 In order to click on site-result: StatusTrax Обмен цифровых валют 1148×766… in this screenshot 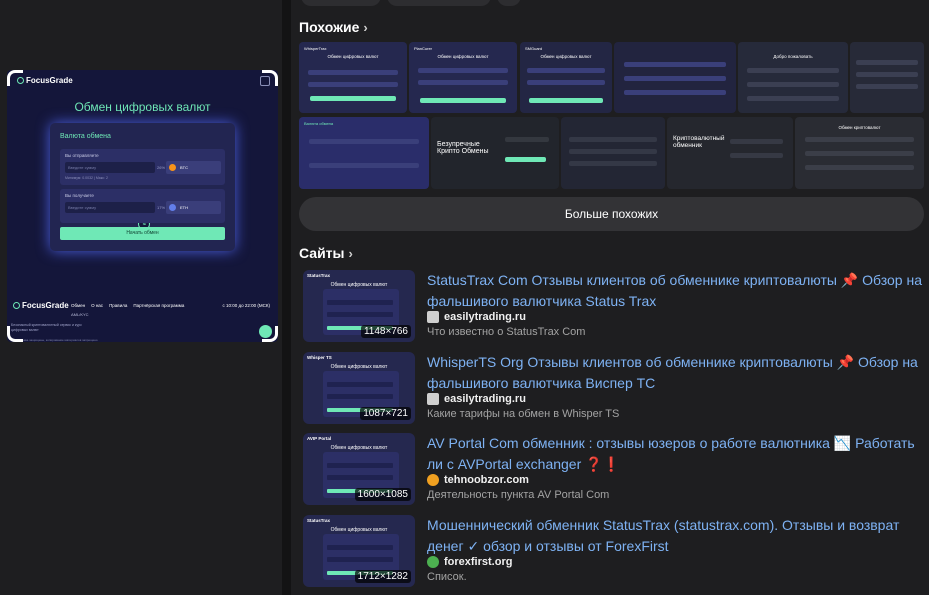, I will do `click(611, 308)`.